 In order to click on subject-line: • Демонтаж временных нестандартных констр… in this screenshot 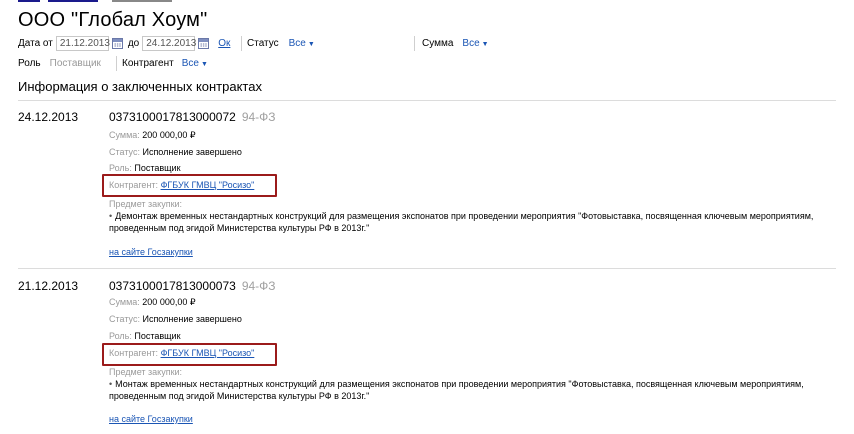, I will do `click(474, 216)`.